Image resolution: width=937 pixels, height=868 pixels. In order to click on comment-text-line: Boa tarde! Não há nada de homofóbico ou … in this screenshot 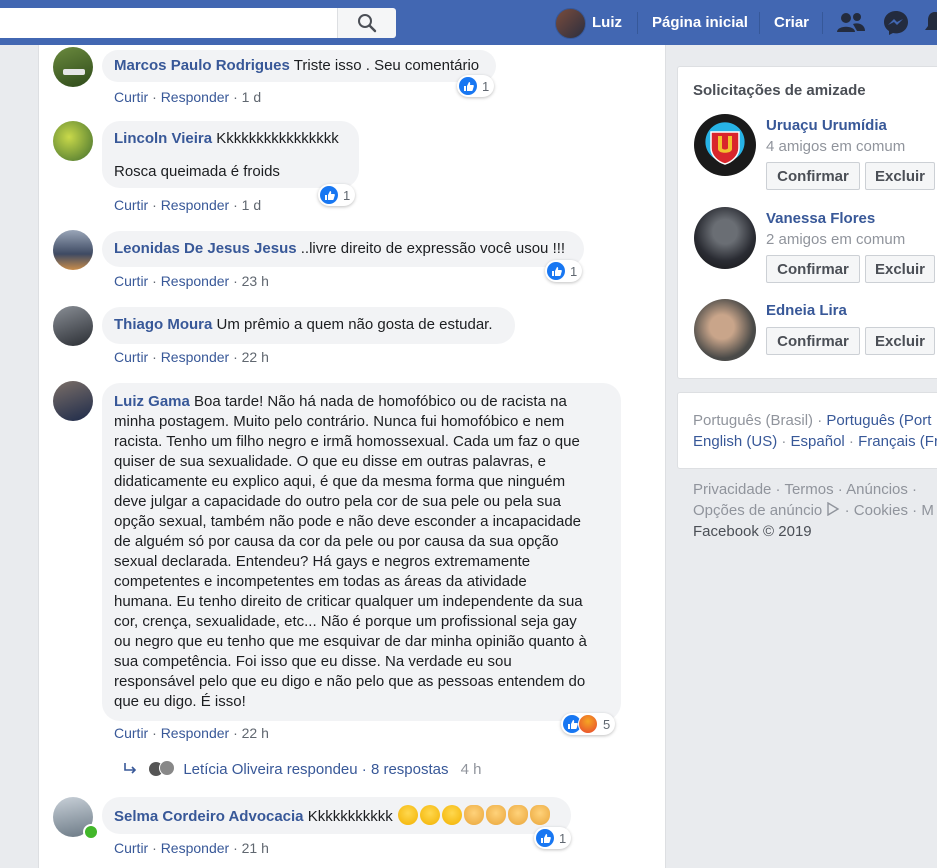, I will do `click(380, 401)`.